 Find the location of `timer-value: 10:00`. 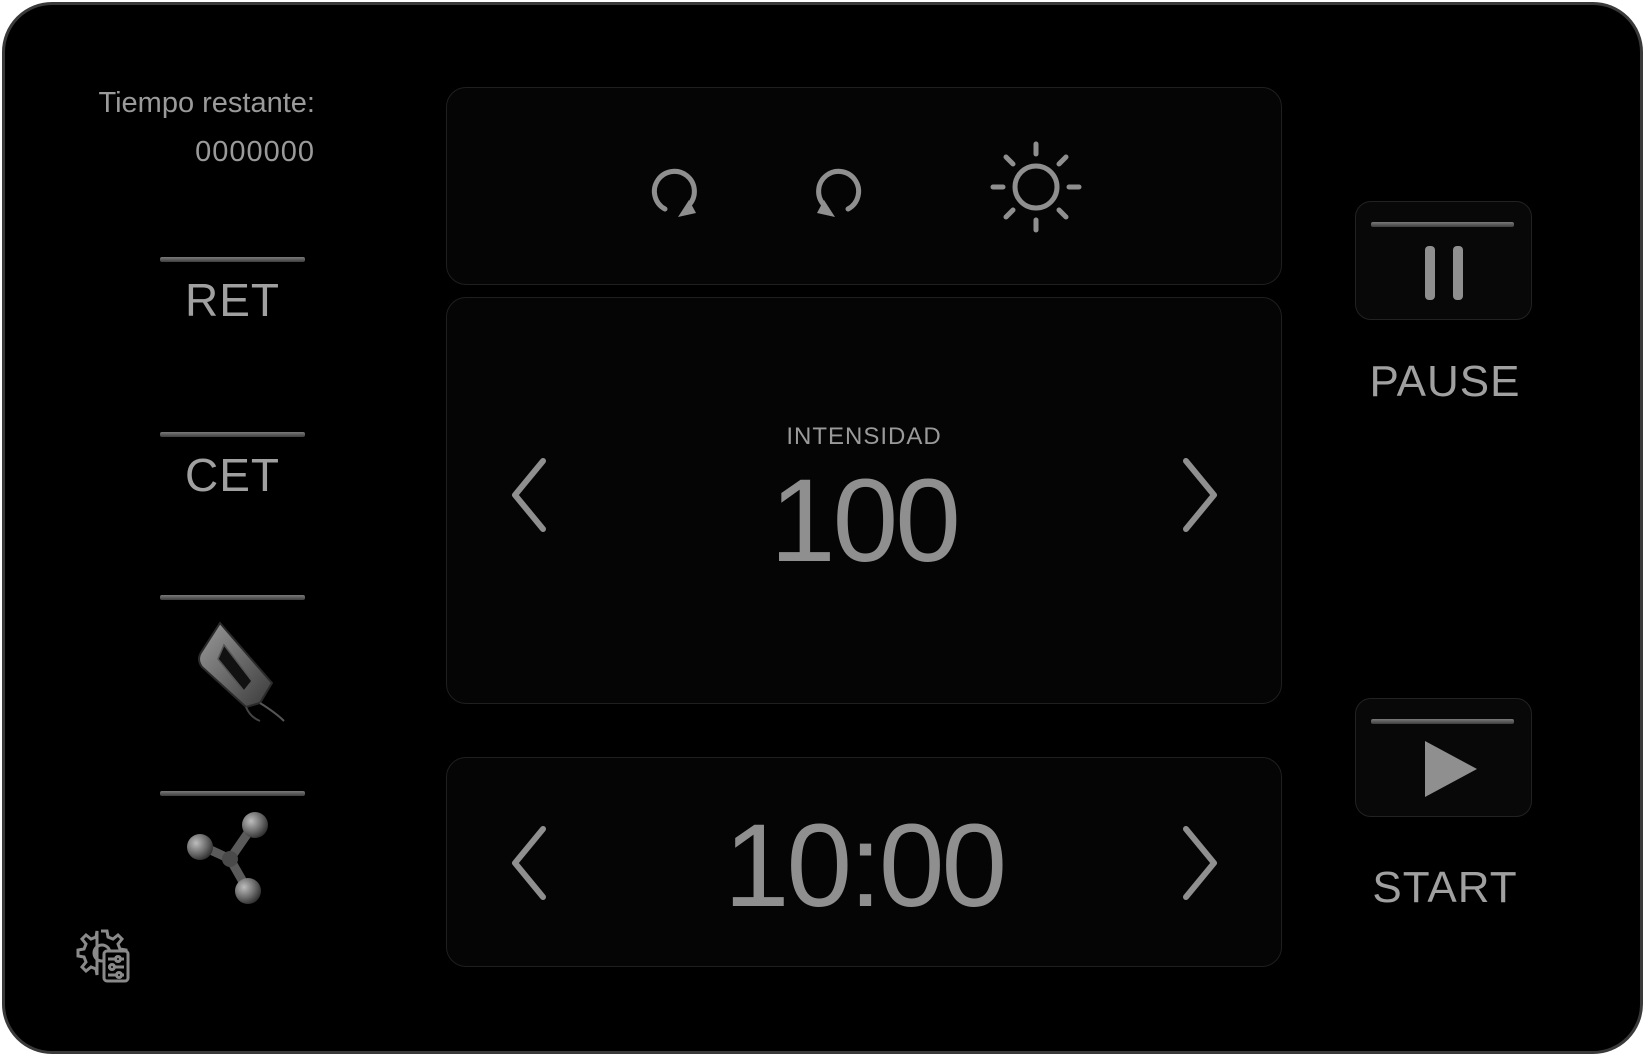

timer-value: 10:00 is located at coordinates (865, 866).